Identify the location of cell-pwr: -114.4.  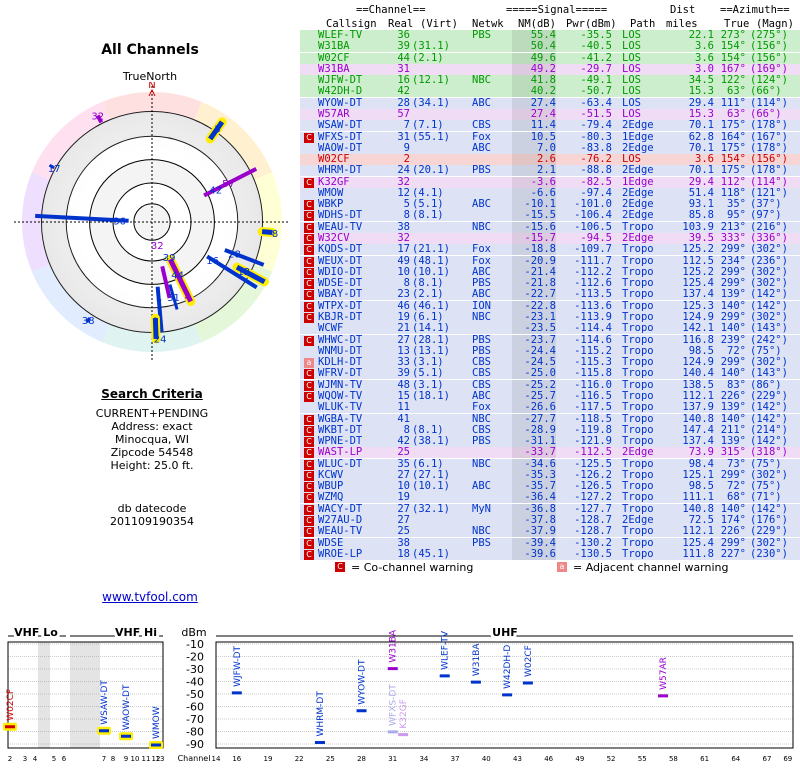
(593, 328).